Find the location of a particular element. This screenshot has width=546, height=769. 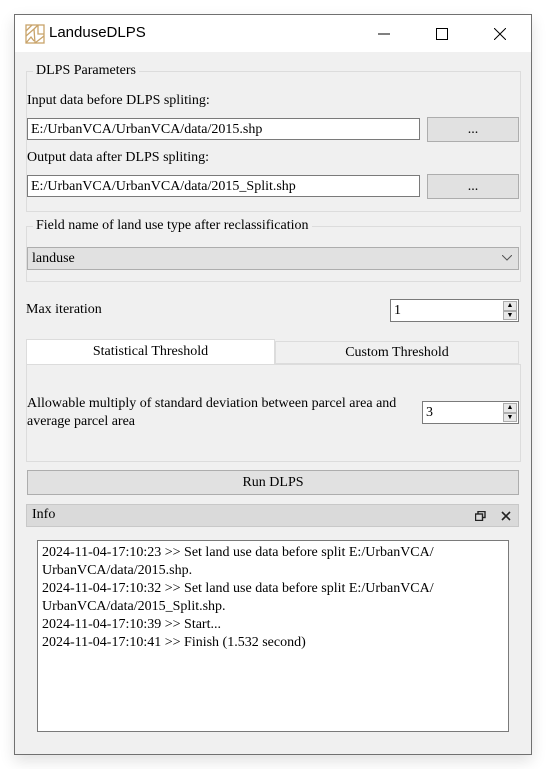

minimize-button is located at coordinates (384, 33).